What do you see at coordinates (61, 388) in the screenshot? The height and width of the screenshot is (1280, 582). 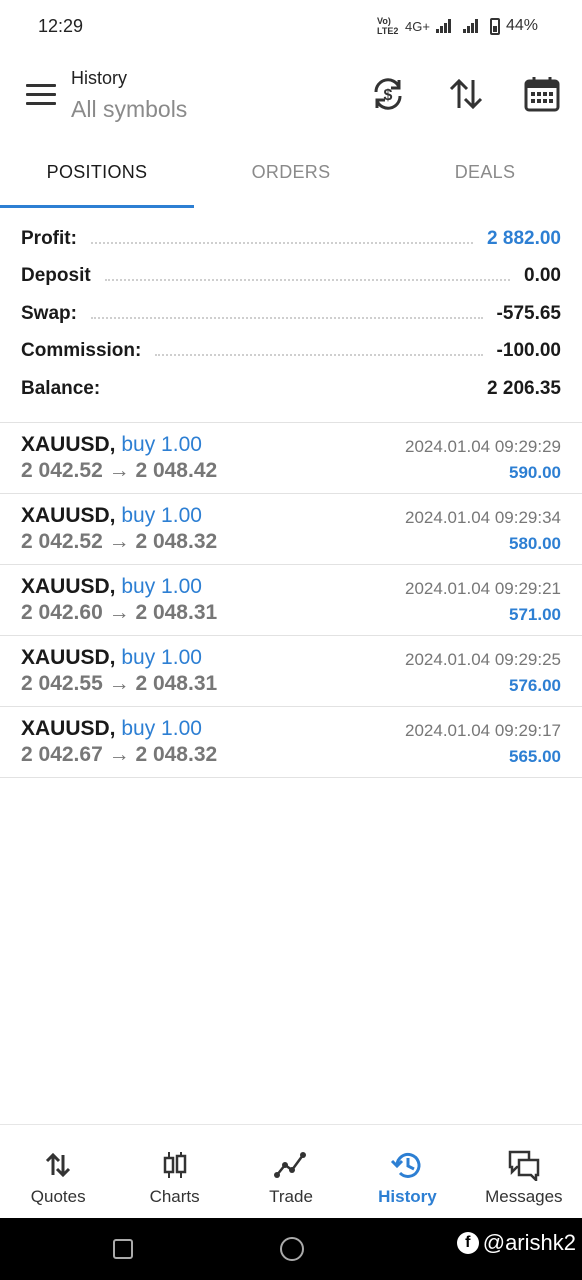 I see `balance-label: Balance:` at bounding box center [61, 388].